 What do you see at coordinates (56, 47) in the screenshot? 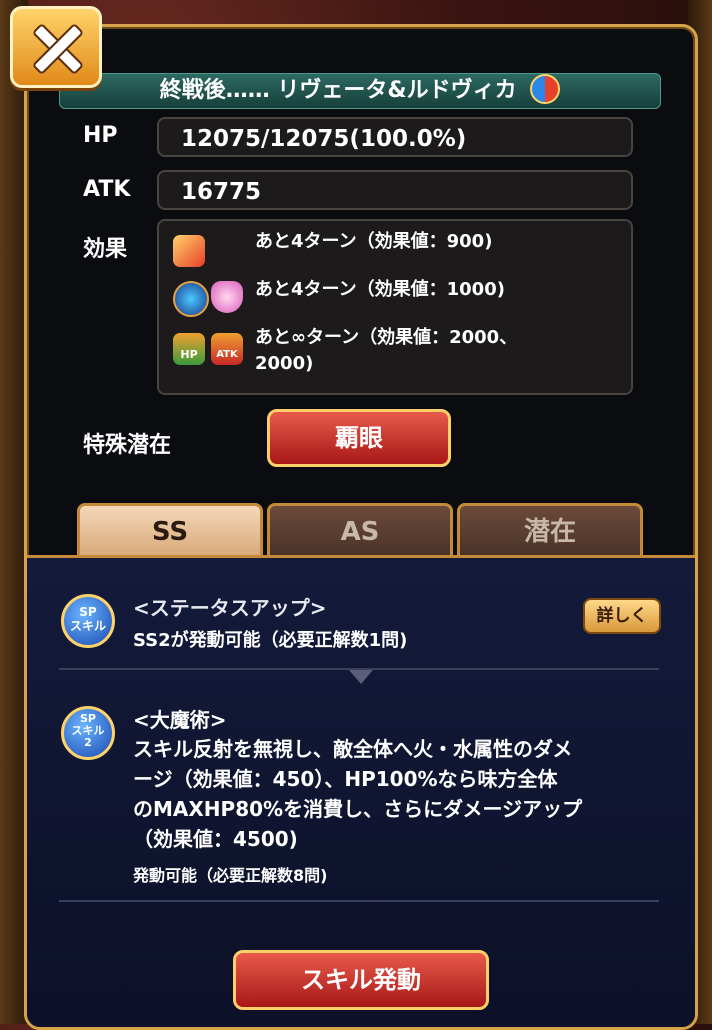
I see `close-button` at bounding box center [56, 47].